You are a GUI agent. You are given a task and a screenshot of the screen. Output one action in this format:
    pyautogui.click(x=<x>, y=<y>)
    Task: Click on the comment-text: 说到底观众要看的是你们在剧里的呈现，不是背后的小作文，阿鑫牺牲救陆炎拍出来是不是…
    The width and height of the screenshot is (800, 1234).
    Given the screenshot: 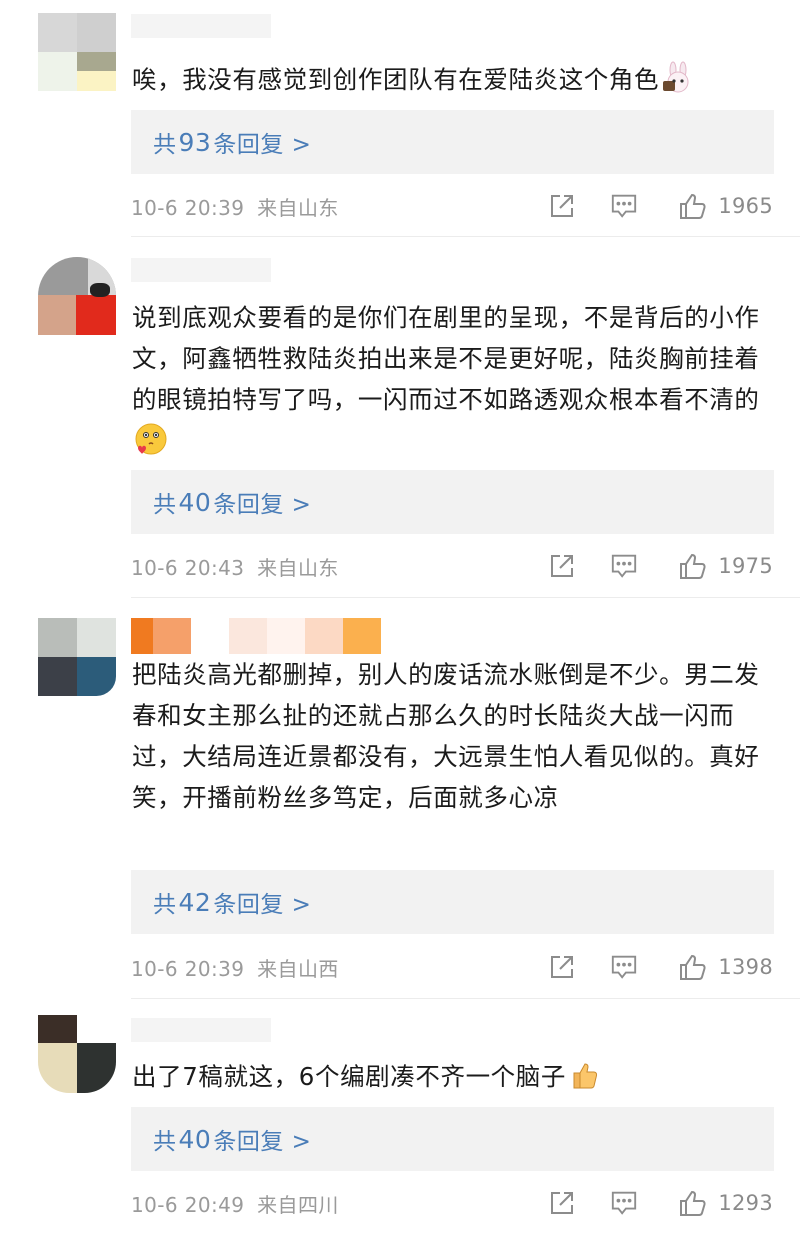 What is the action you would take?
    pyautogui.click(x=452, y=379)
    